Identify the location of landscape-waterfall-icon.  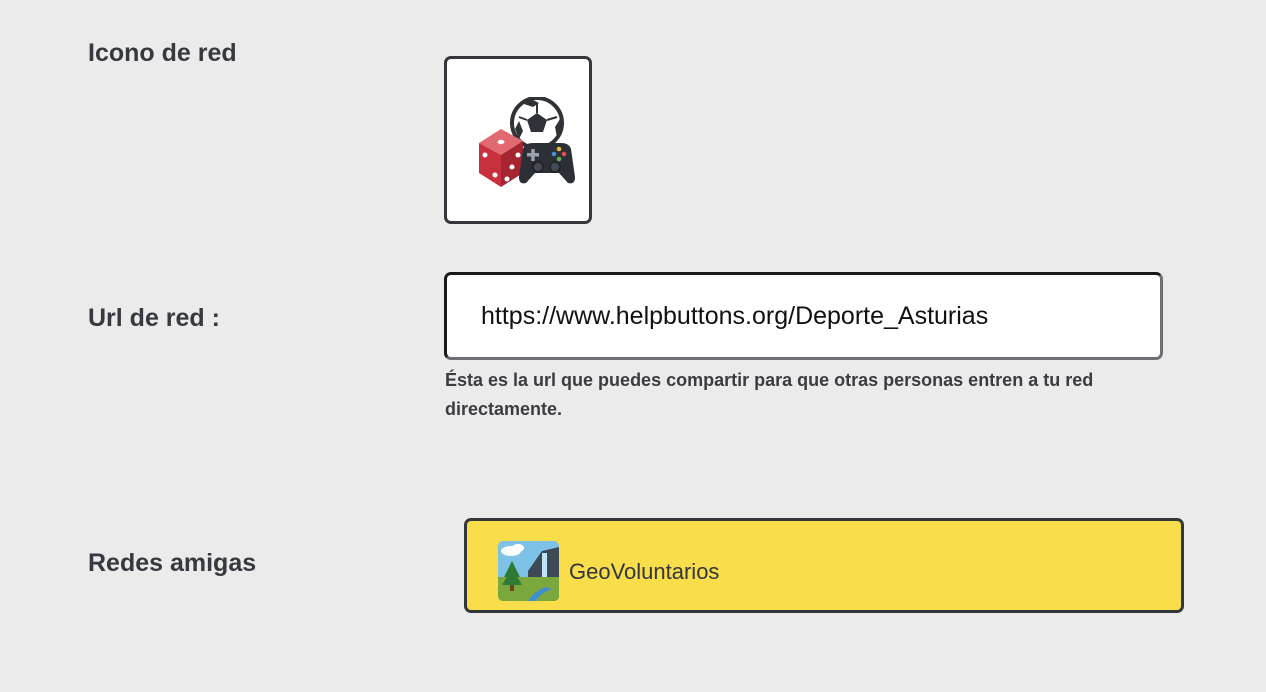
(528, 571).